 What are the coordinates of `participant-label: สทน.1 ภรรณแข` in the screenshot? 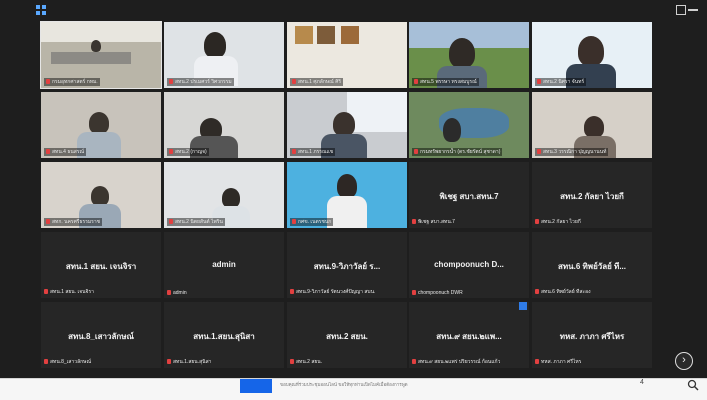 It's located at (313, 152).